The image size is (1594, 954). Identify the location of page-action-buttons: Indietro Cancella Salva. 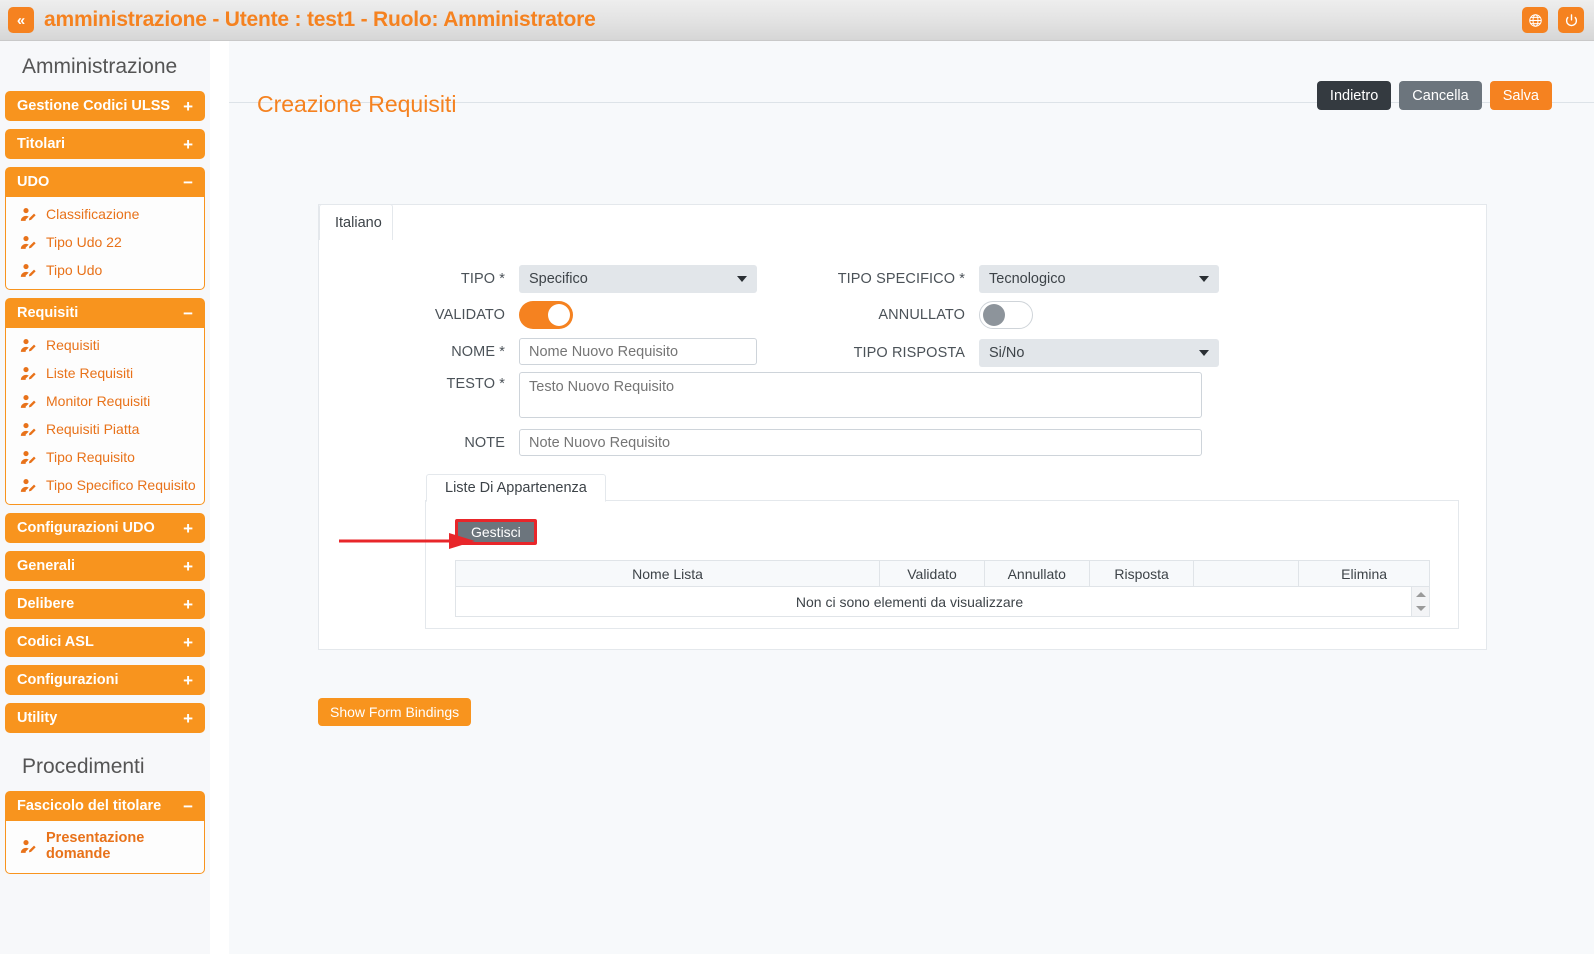
(1434, 95).